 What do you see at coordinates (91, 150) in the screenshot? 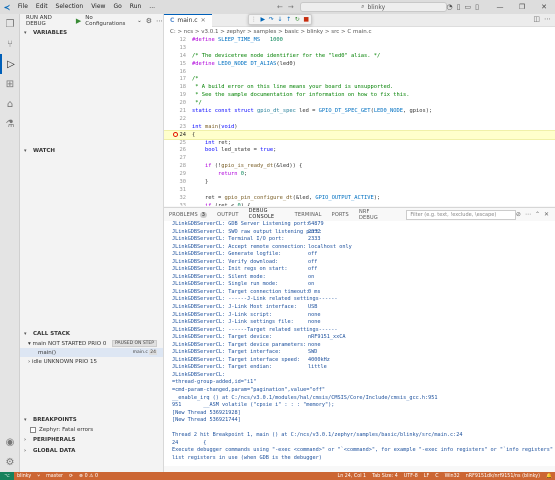
I see `watch-section: ▾ WATCH` at bounding box center [91, 150].